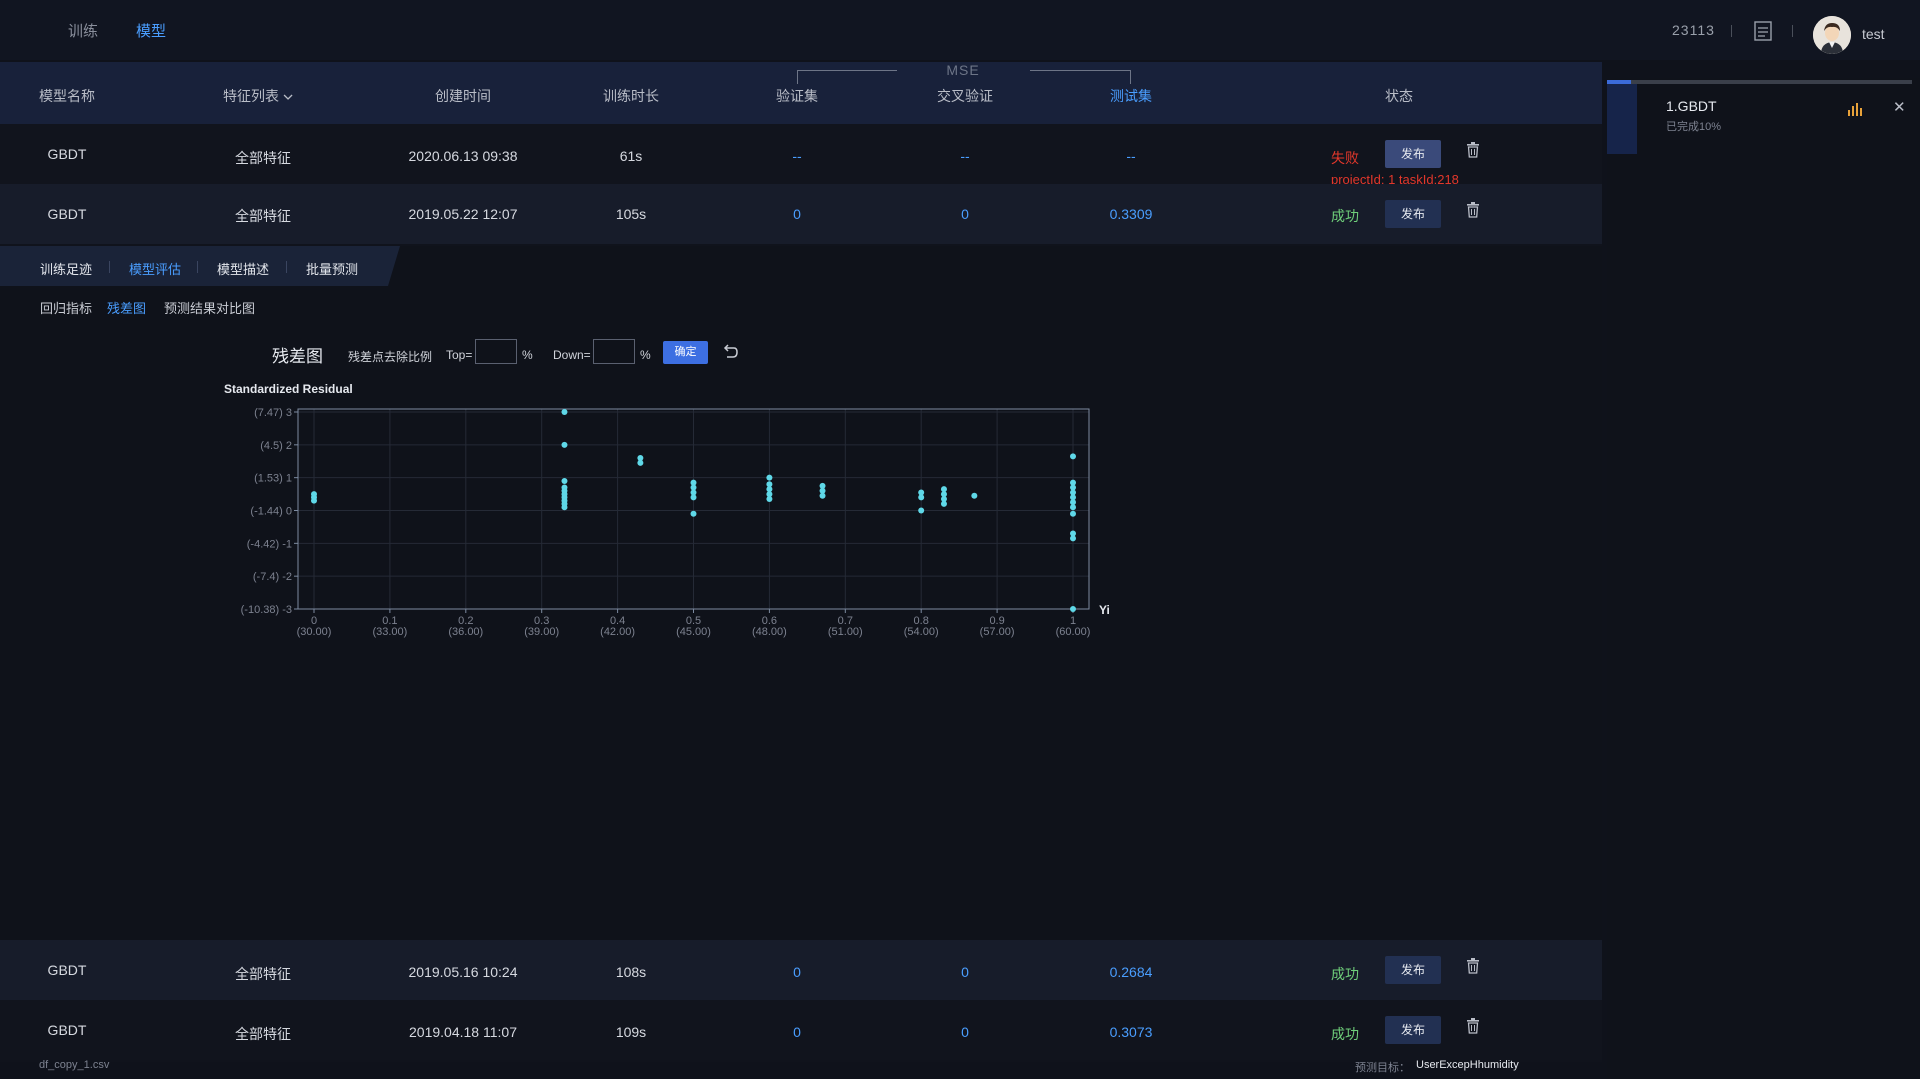  What do you see at coordinates (273, 479) in the screenshot?
I see `y-tick-label: (1.53) 1` at bounding box center [273, 479].